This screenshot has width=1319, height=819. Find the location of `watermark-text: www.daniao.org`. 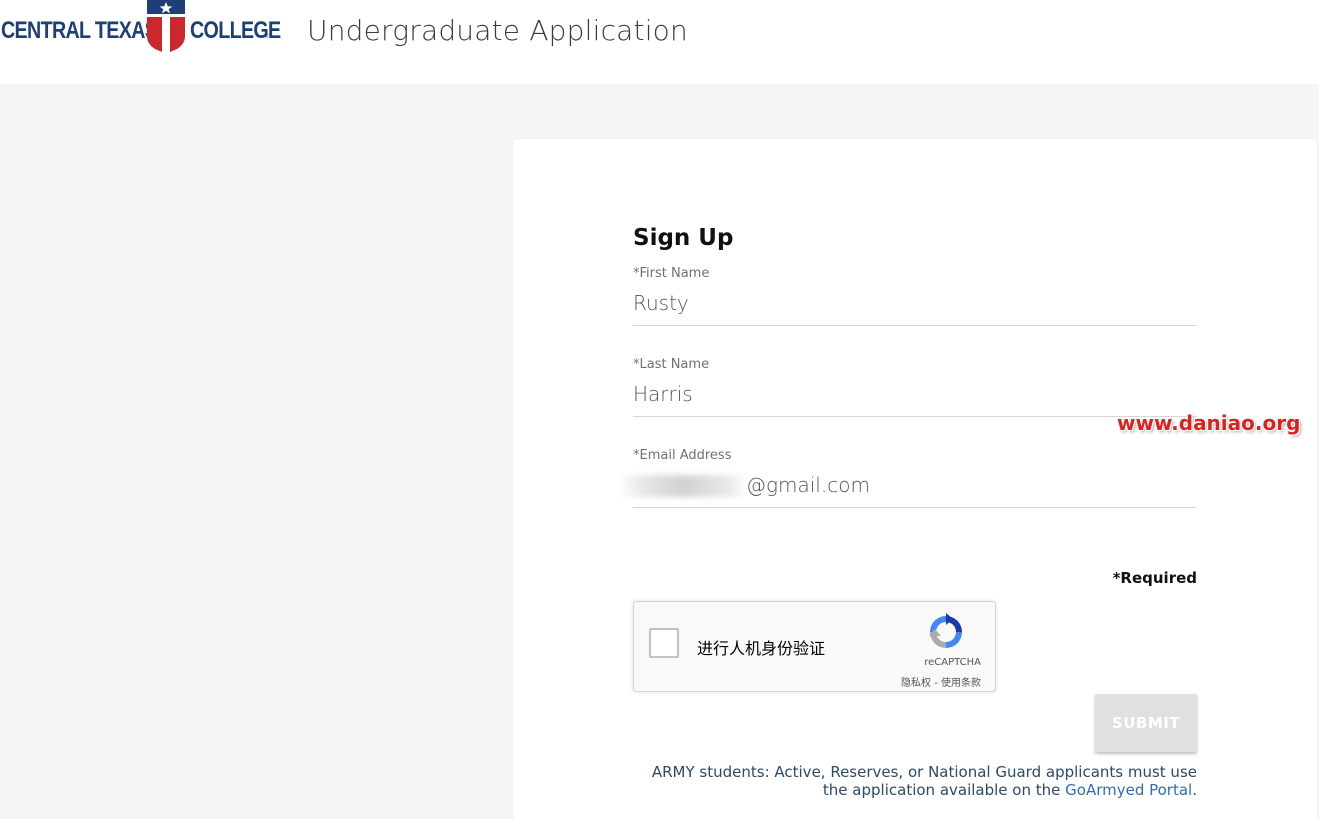

watermark-text: www.daniao.org is located at coordinates (1209, 423).